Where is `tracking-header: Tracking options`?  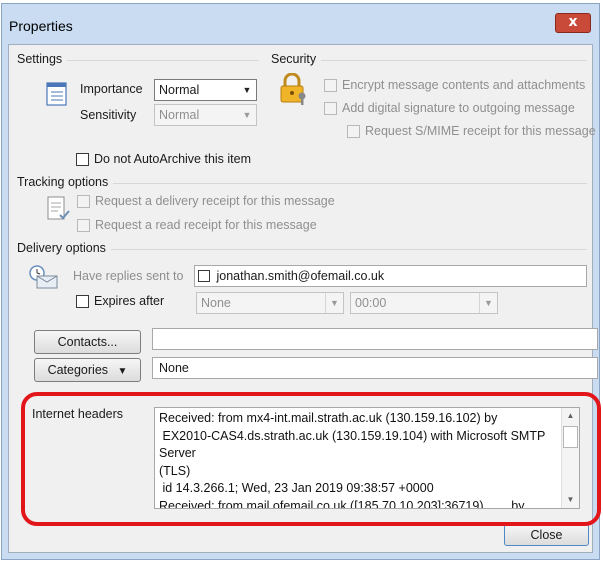
tracking-header: Tracking options is located at coordinates (65, 182).